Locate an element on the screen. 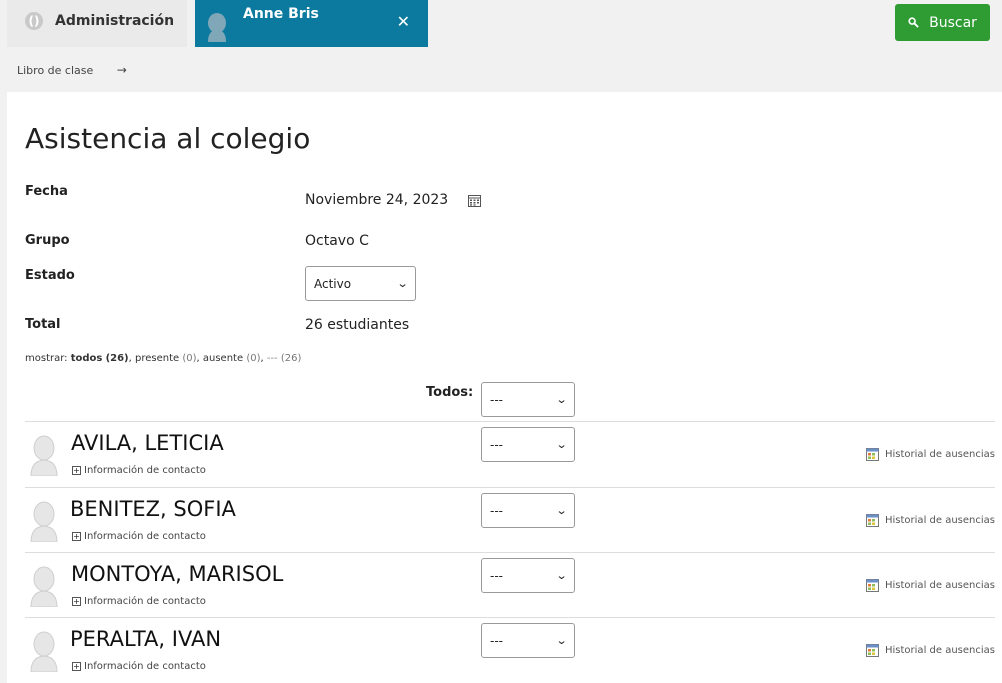  todos-select: --- ⌄ is located at coordinates (528, 399).